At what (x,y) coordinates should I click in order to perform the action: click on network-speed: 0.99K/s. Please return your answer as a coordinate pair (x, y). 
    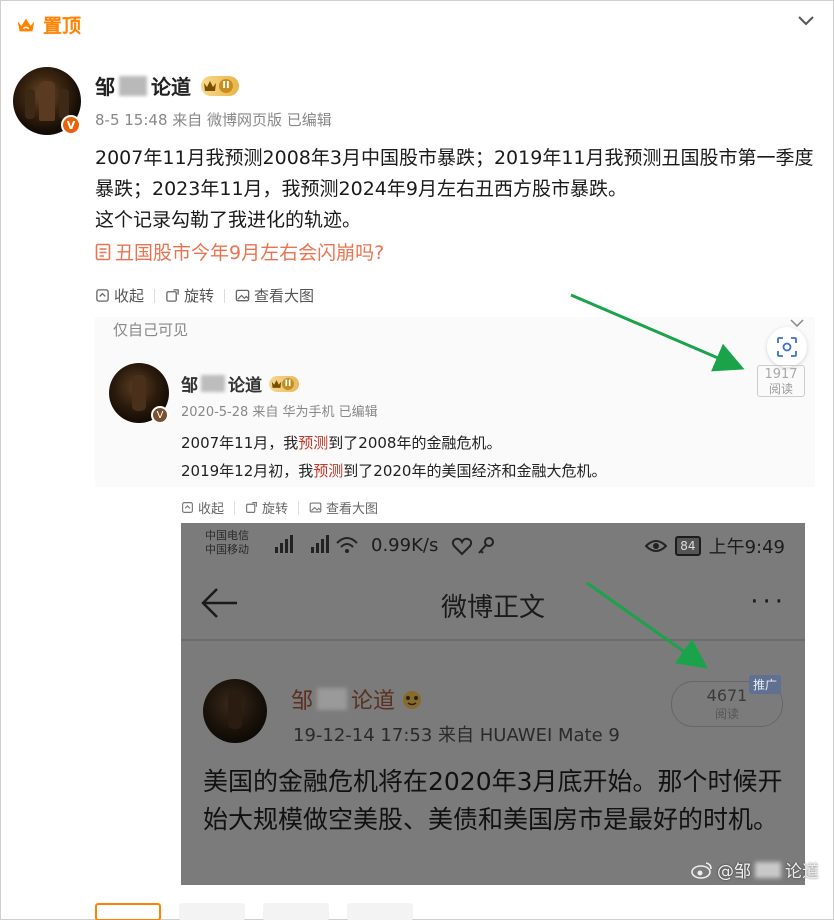
    Looking at the image, I should click on (405, 545).